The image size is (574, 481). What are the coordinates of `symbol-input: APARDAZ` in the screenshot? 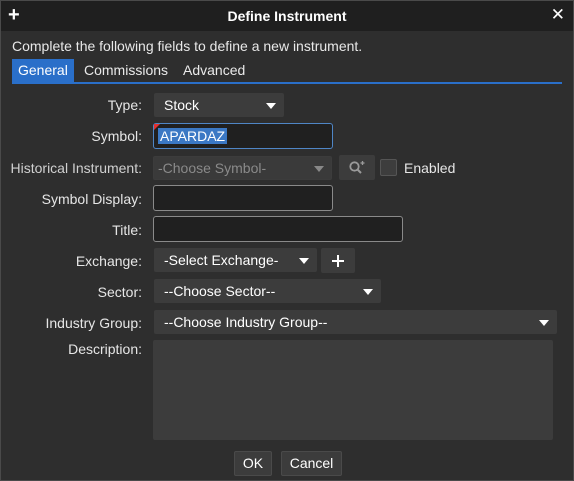 It's located at (243, 136).